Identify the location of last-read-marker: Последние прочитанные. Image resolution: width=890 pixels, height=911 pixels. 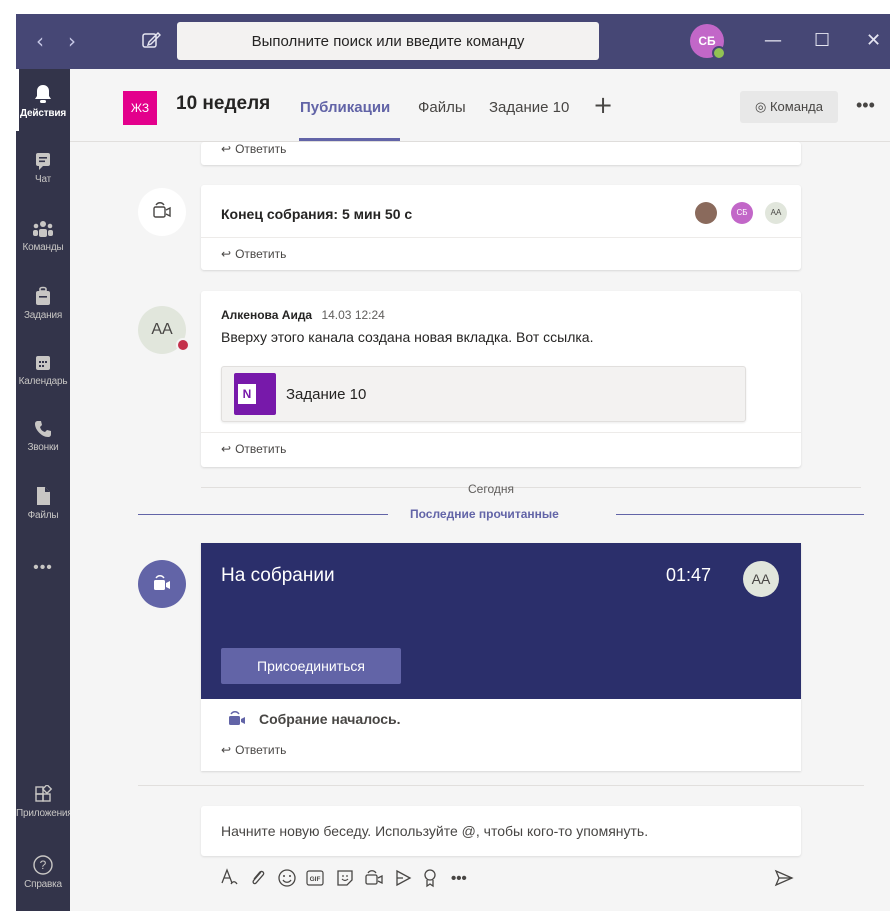
(484, 514).